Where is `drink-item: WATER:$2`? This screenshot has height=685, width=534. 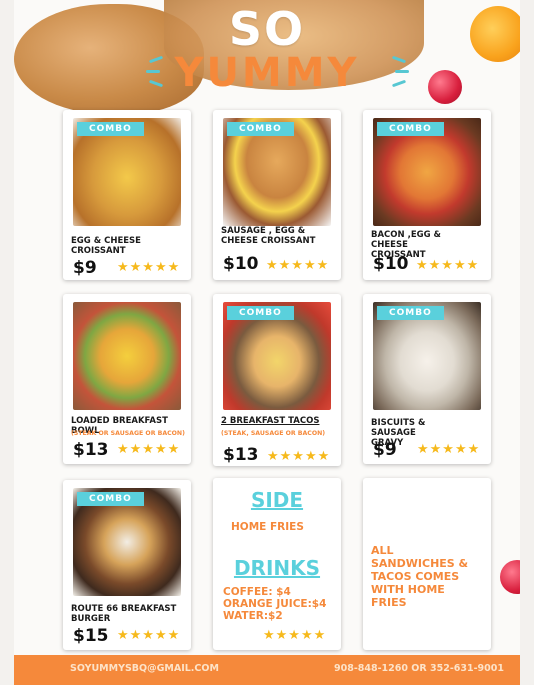
drink-item: WATER:$2 is located at coordinates (253, 616).